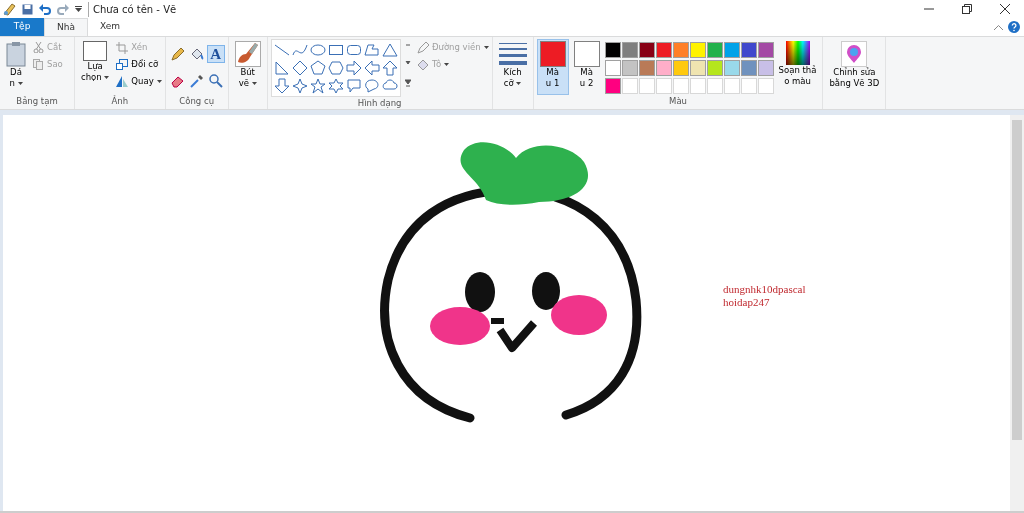 The image size is (1024, 513). Describe the element at coordinates (197, 101) in the screenshot. I see `group-label: Công cụ` at that location.